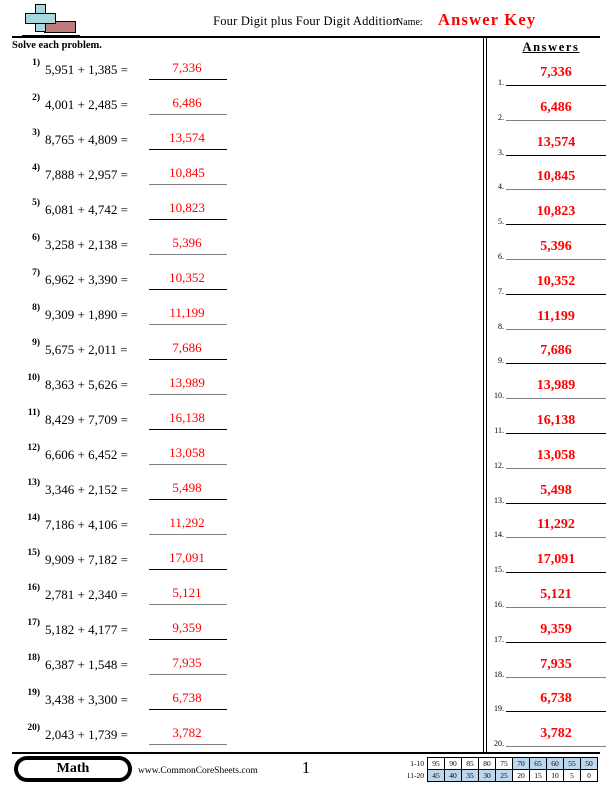 This screenshot has width=612, height=792. I want to click on problem-answer: 11,292, so click(187, 523).